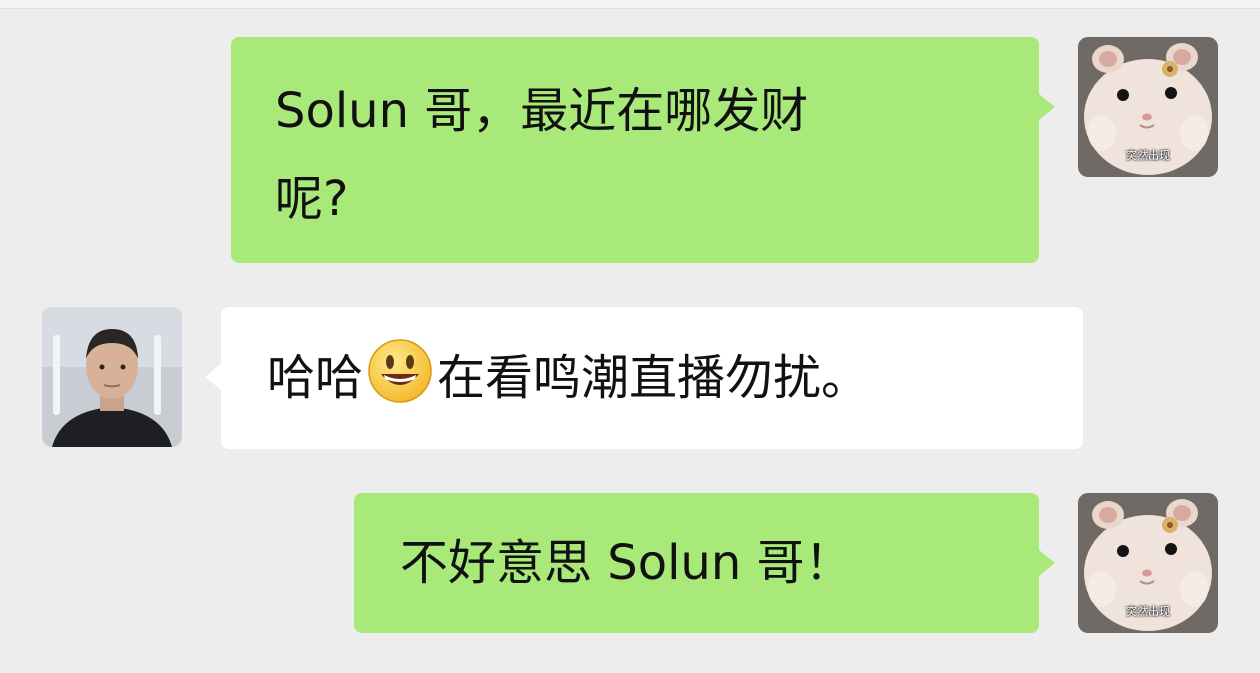  I want to click on message-text-line: 呢?, so click(312, 199).